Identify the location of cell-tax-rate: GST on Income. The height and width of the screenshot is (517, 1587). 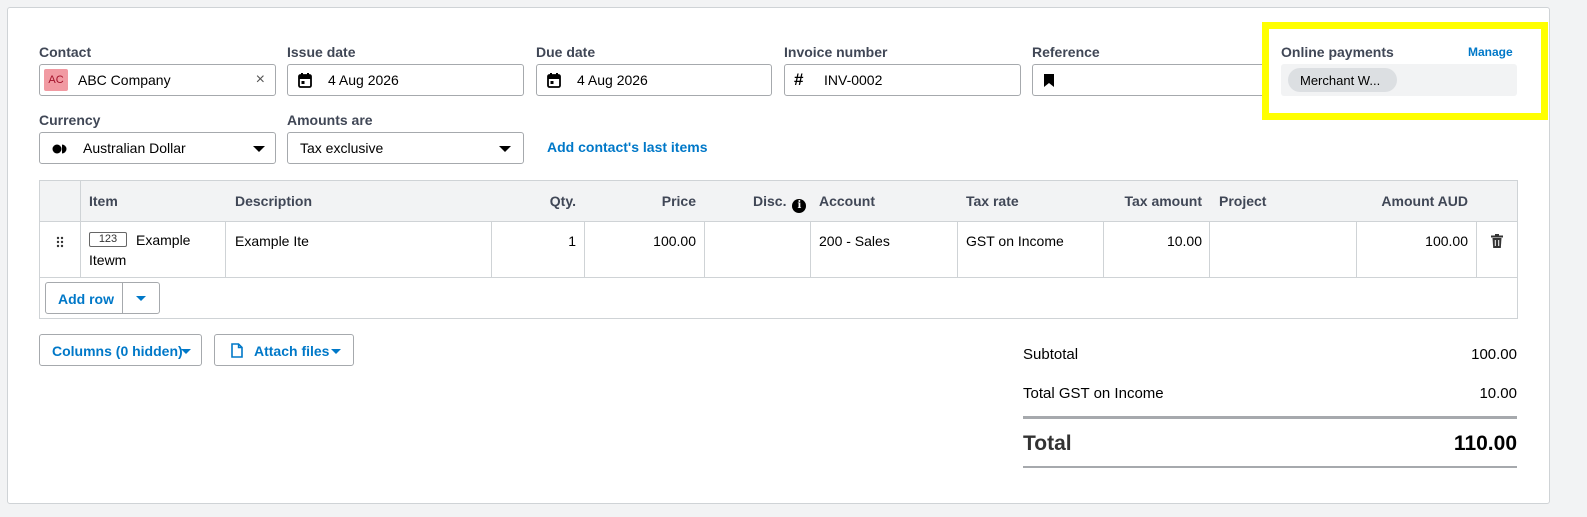
(1015, 241).